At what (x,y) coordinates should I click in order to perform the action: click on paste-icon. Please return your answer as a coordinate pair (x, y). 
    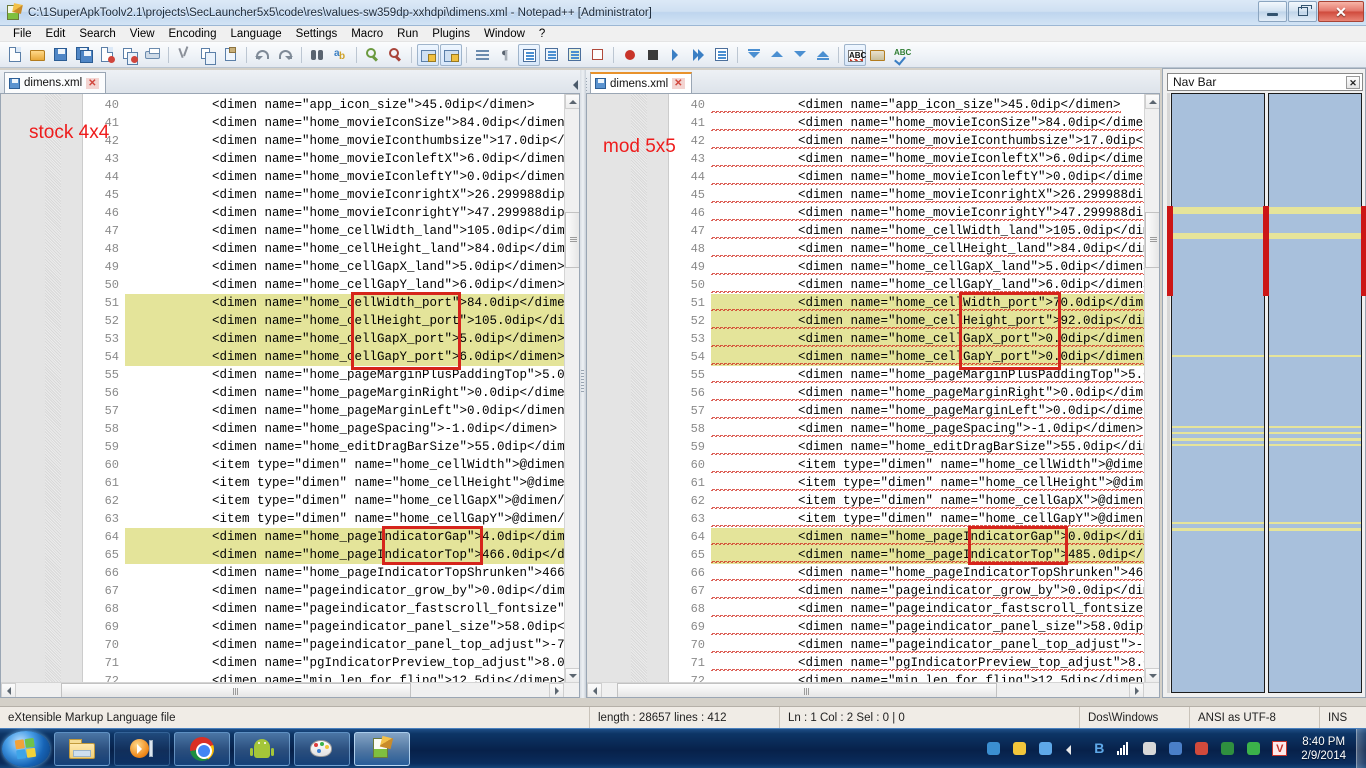
    Looking at the image, I should click on (231, 55).